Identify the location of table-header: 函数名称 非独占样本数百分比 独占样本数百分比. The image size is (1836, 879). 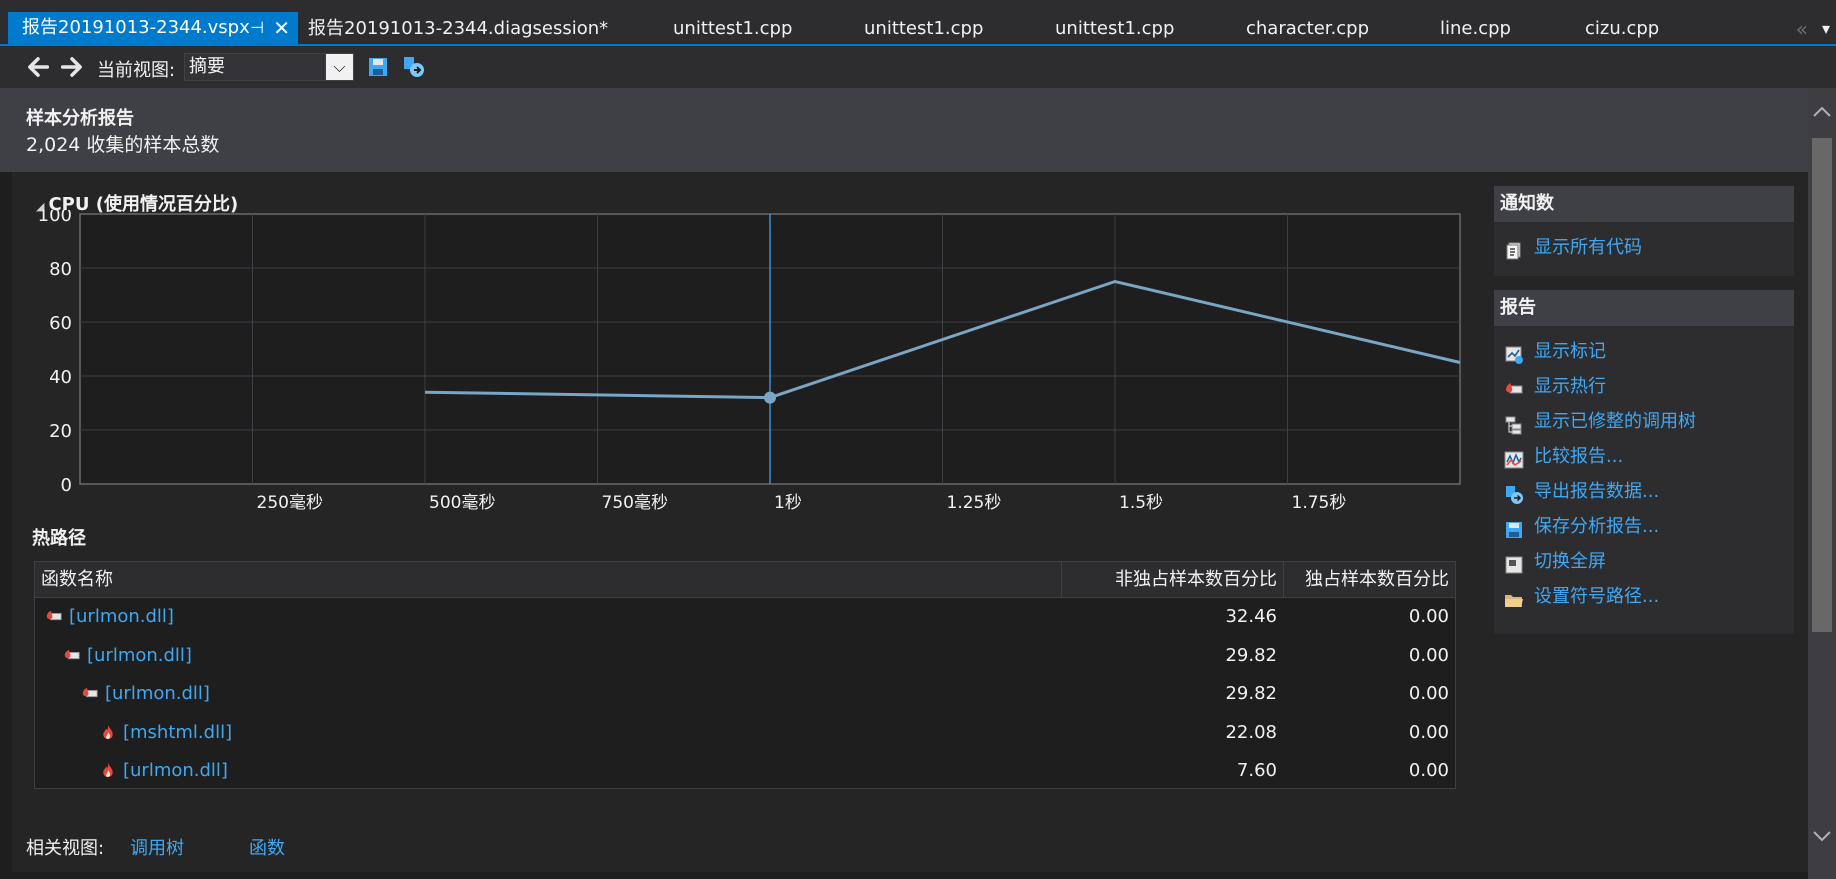
(745, 580).